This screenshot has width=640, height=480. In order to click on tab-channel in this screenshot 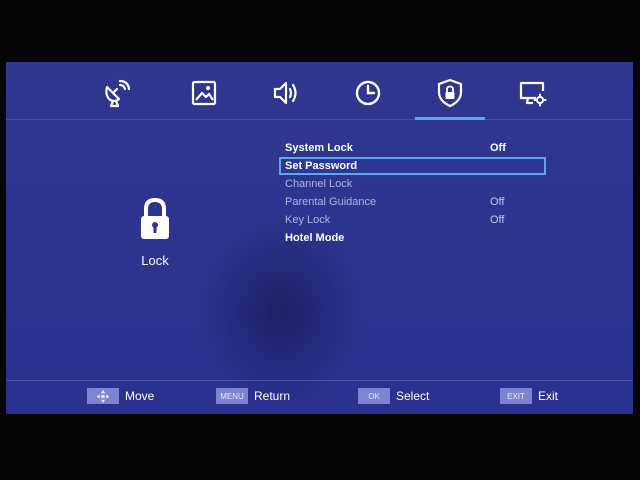, I will do `click(117, 93)`.